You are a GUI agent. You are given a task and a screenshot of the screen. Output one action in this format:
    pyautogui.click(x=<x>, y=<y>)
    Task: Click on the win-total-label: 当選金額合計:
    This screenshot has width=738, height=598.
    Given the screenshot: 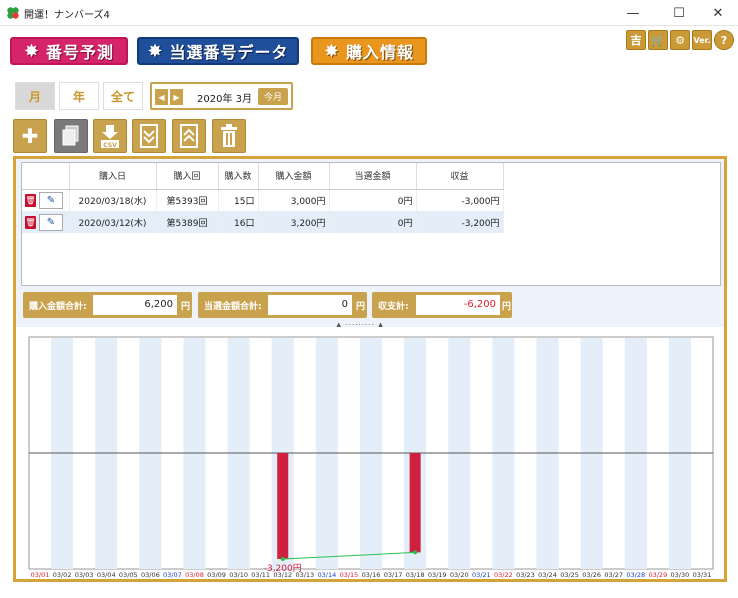 What is the action you would take?
    pyautogui.click(x=233, y=307)
    